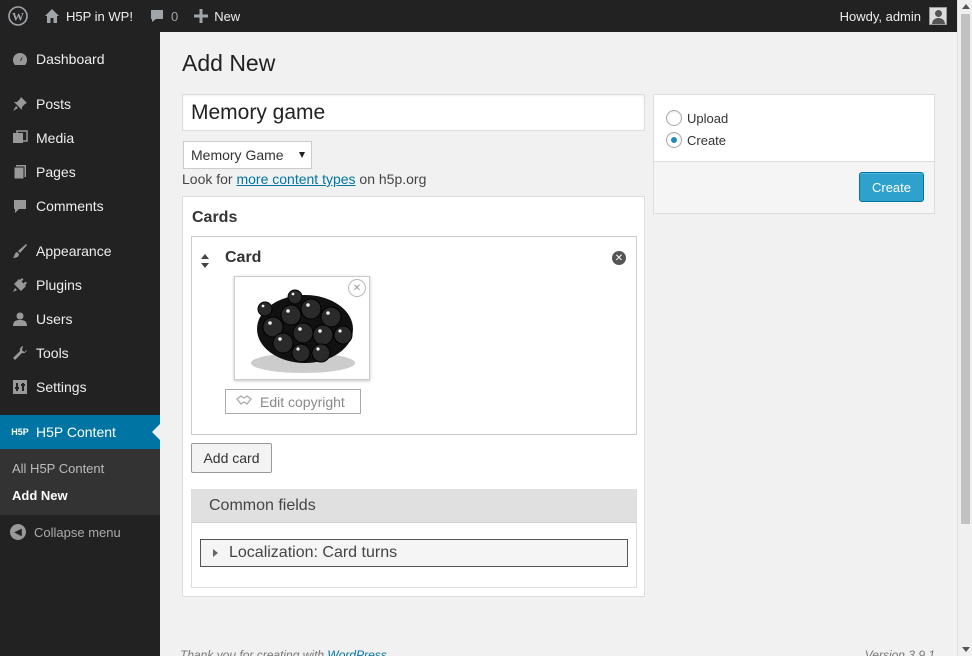  I want to click on new-content-link: New, so click(217, 16).